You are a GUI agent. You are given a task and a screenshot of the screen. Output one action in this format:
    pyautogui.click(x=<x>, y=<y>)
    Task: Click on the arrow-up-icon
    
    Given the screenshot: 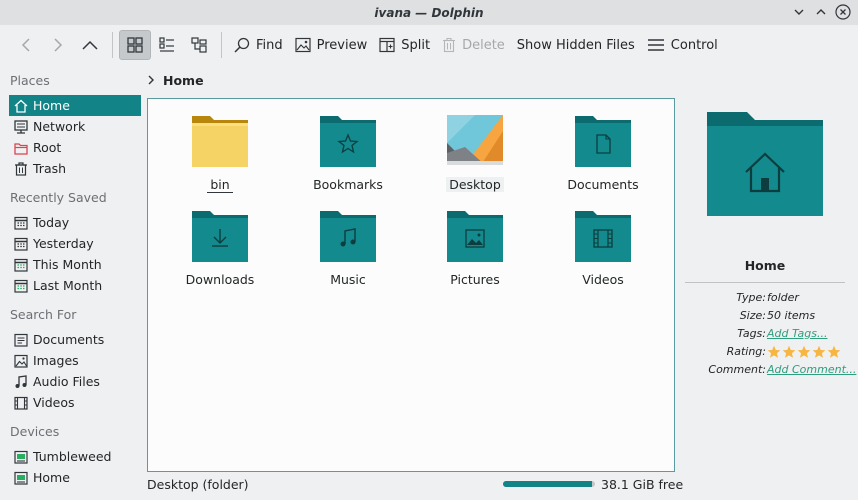 What is the action you would take?
    pyautogui.click(x=90, y=45)
    